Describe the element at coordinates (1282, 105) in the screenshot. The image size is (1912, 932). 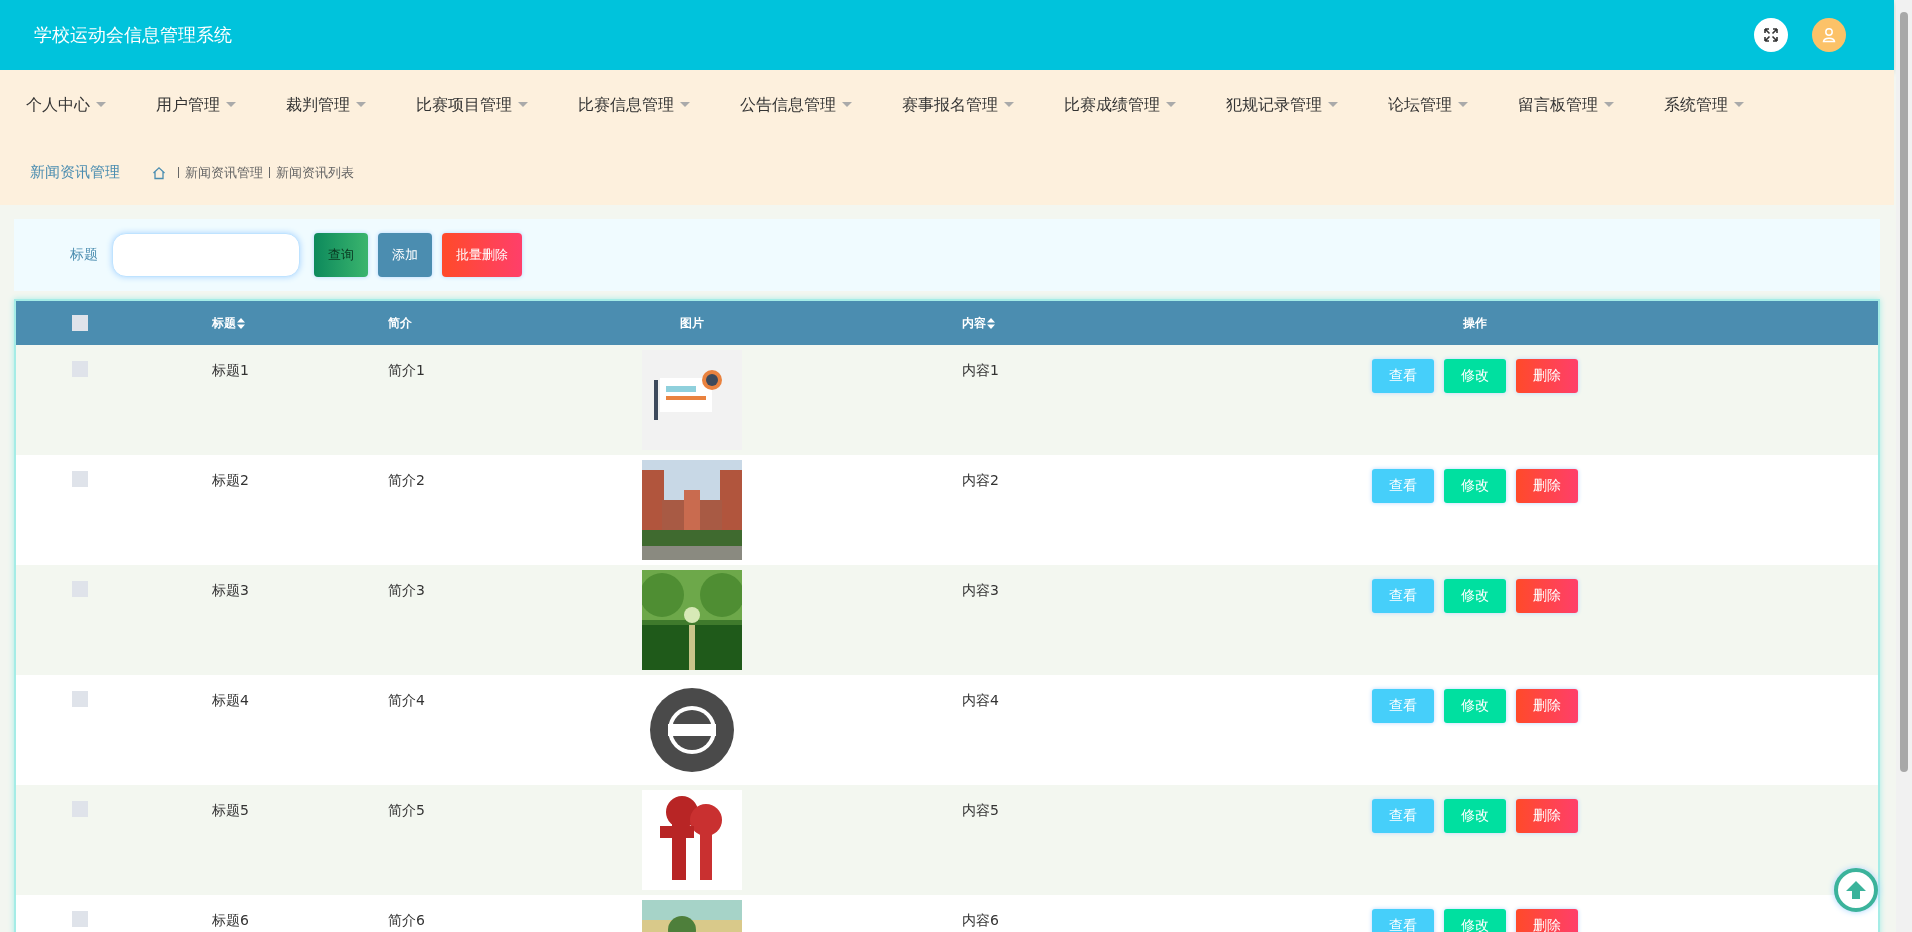
I see `nav-menu-item: 犯规记录管理` at that location.